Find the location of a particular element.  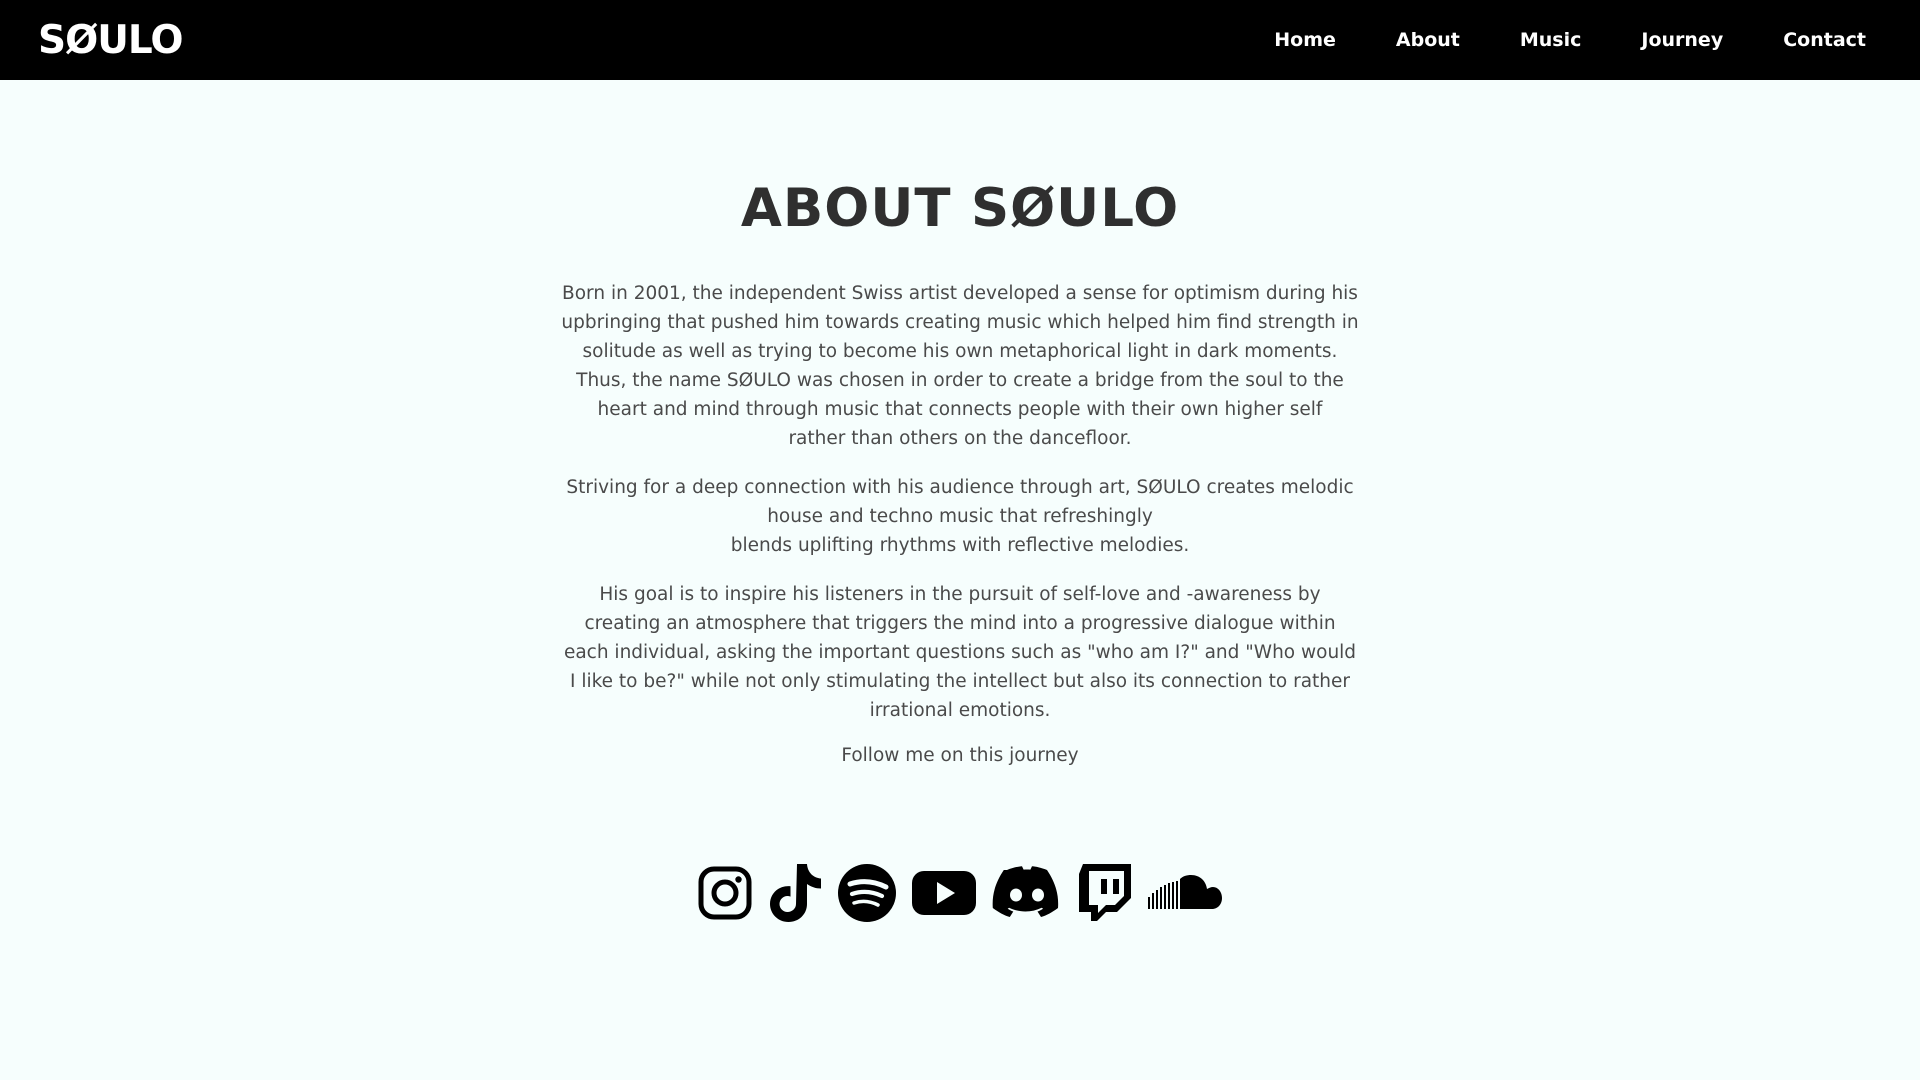

discord-icon is located at coordinates (1025, 891).